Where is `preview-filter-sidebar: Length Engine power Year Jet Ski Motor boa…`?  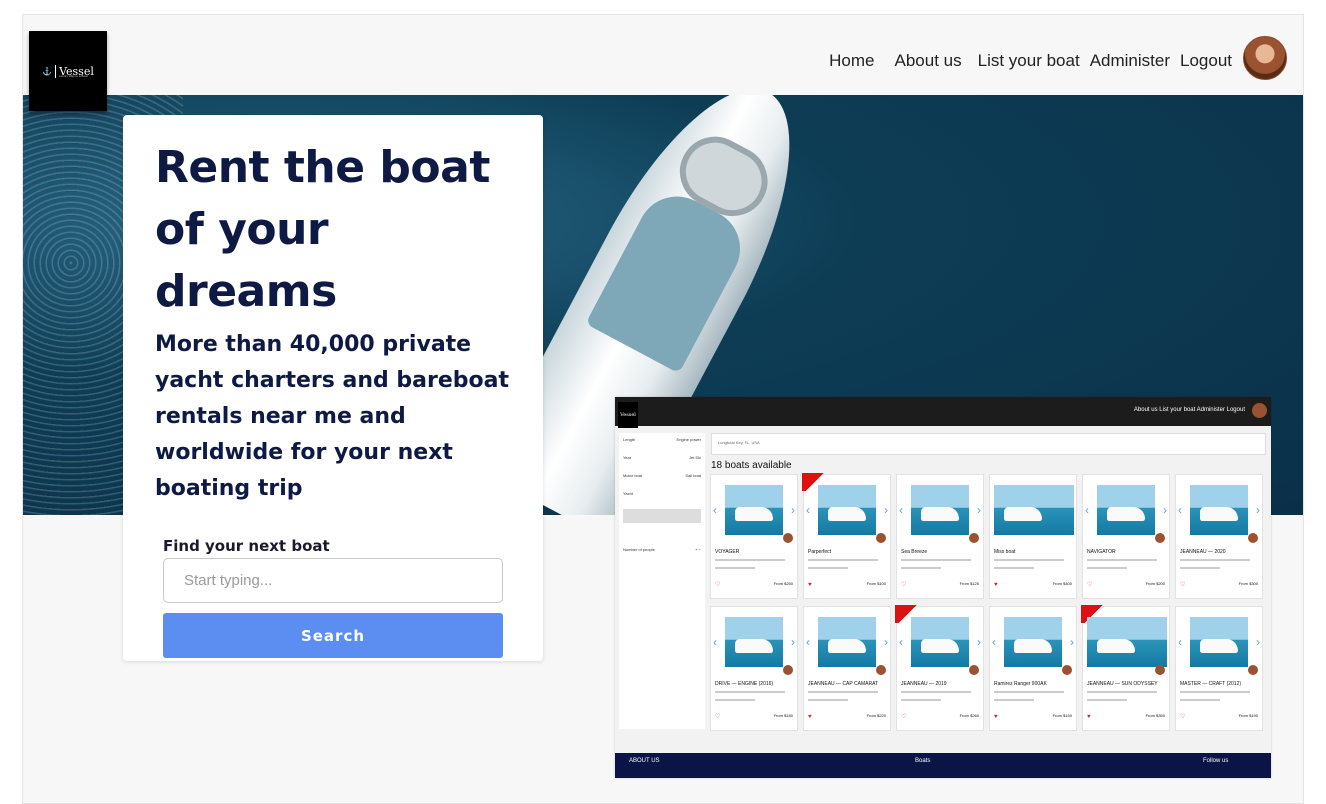 preview-filter-sidebar: Length Engine power Year Jet Ski Motor boa… is located at coordinates (662, 581).